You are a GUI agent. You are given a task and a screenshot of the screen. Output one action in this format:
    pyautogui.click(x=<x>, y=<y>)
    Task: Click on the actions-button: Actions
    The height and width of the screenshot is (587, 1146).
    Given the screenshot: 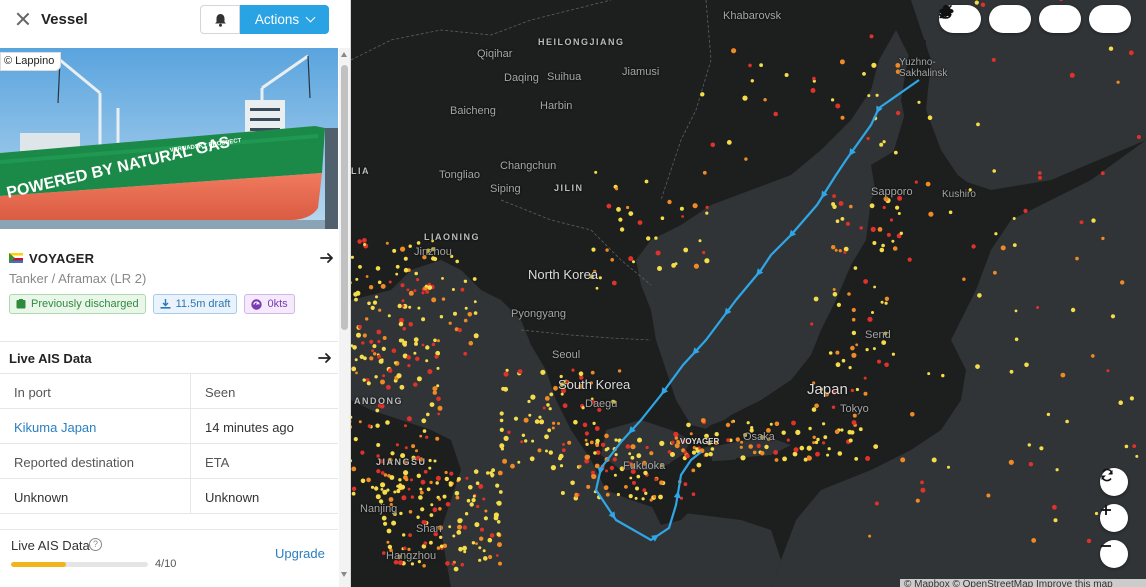 What is the action you would take?
    pyautogui.click(x=284, y=19)
    